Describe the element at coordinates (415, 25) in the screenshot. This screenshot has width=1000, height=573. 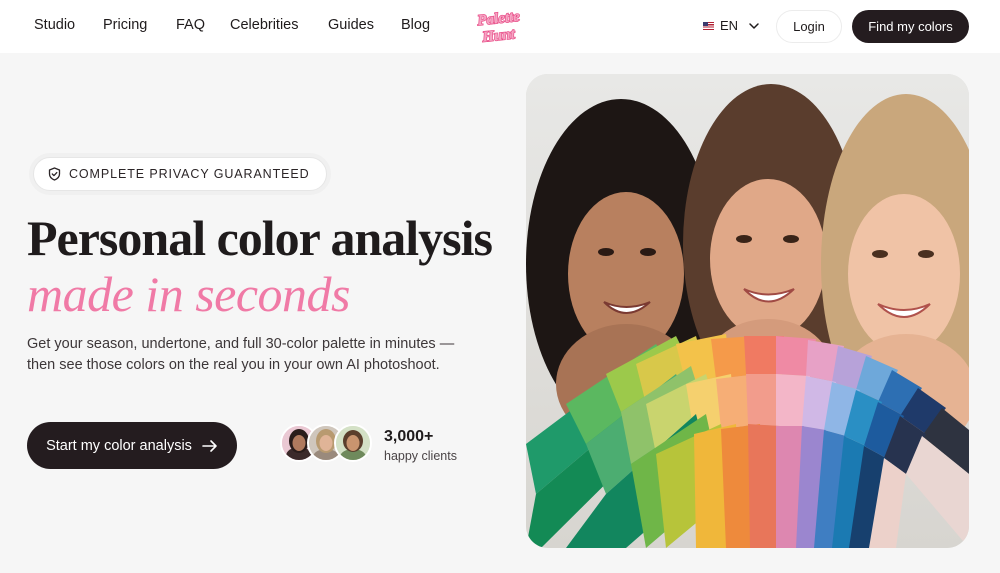
I see `nav-link-blog: Blog` at that location.